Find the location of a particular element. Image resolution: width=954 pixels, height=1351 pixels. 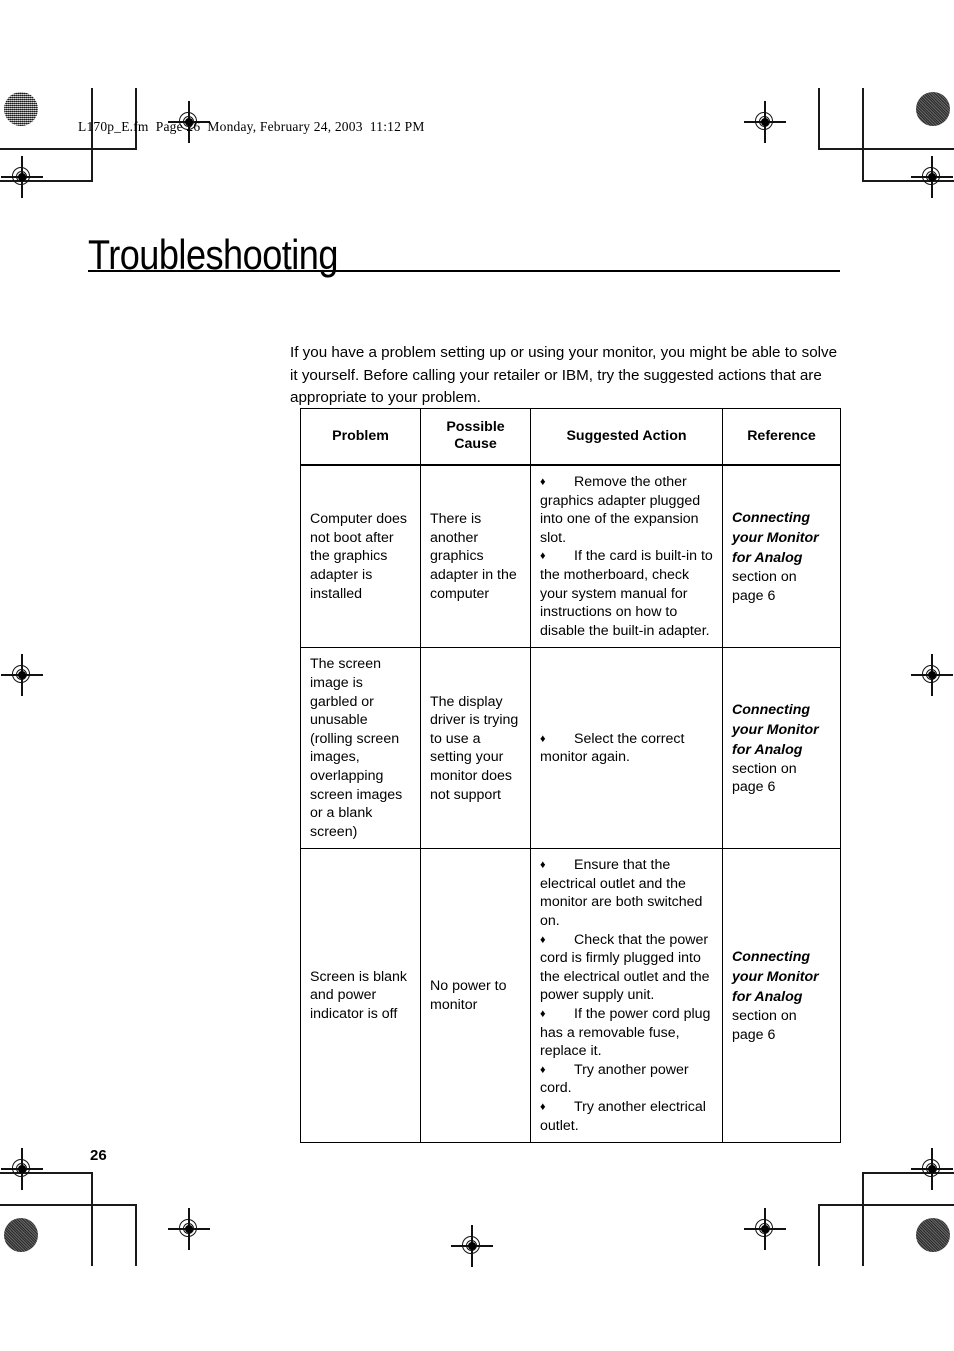

page-number: 26 is located at coordinates (98, 1155).